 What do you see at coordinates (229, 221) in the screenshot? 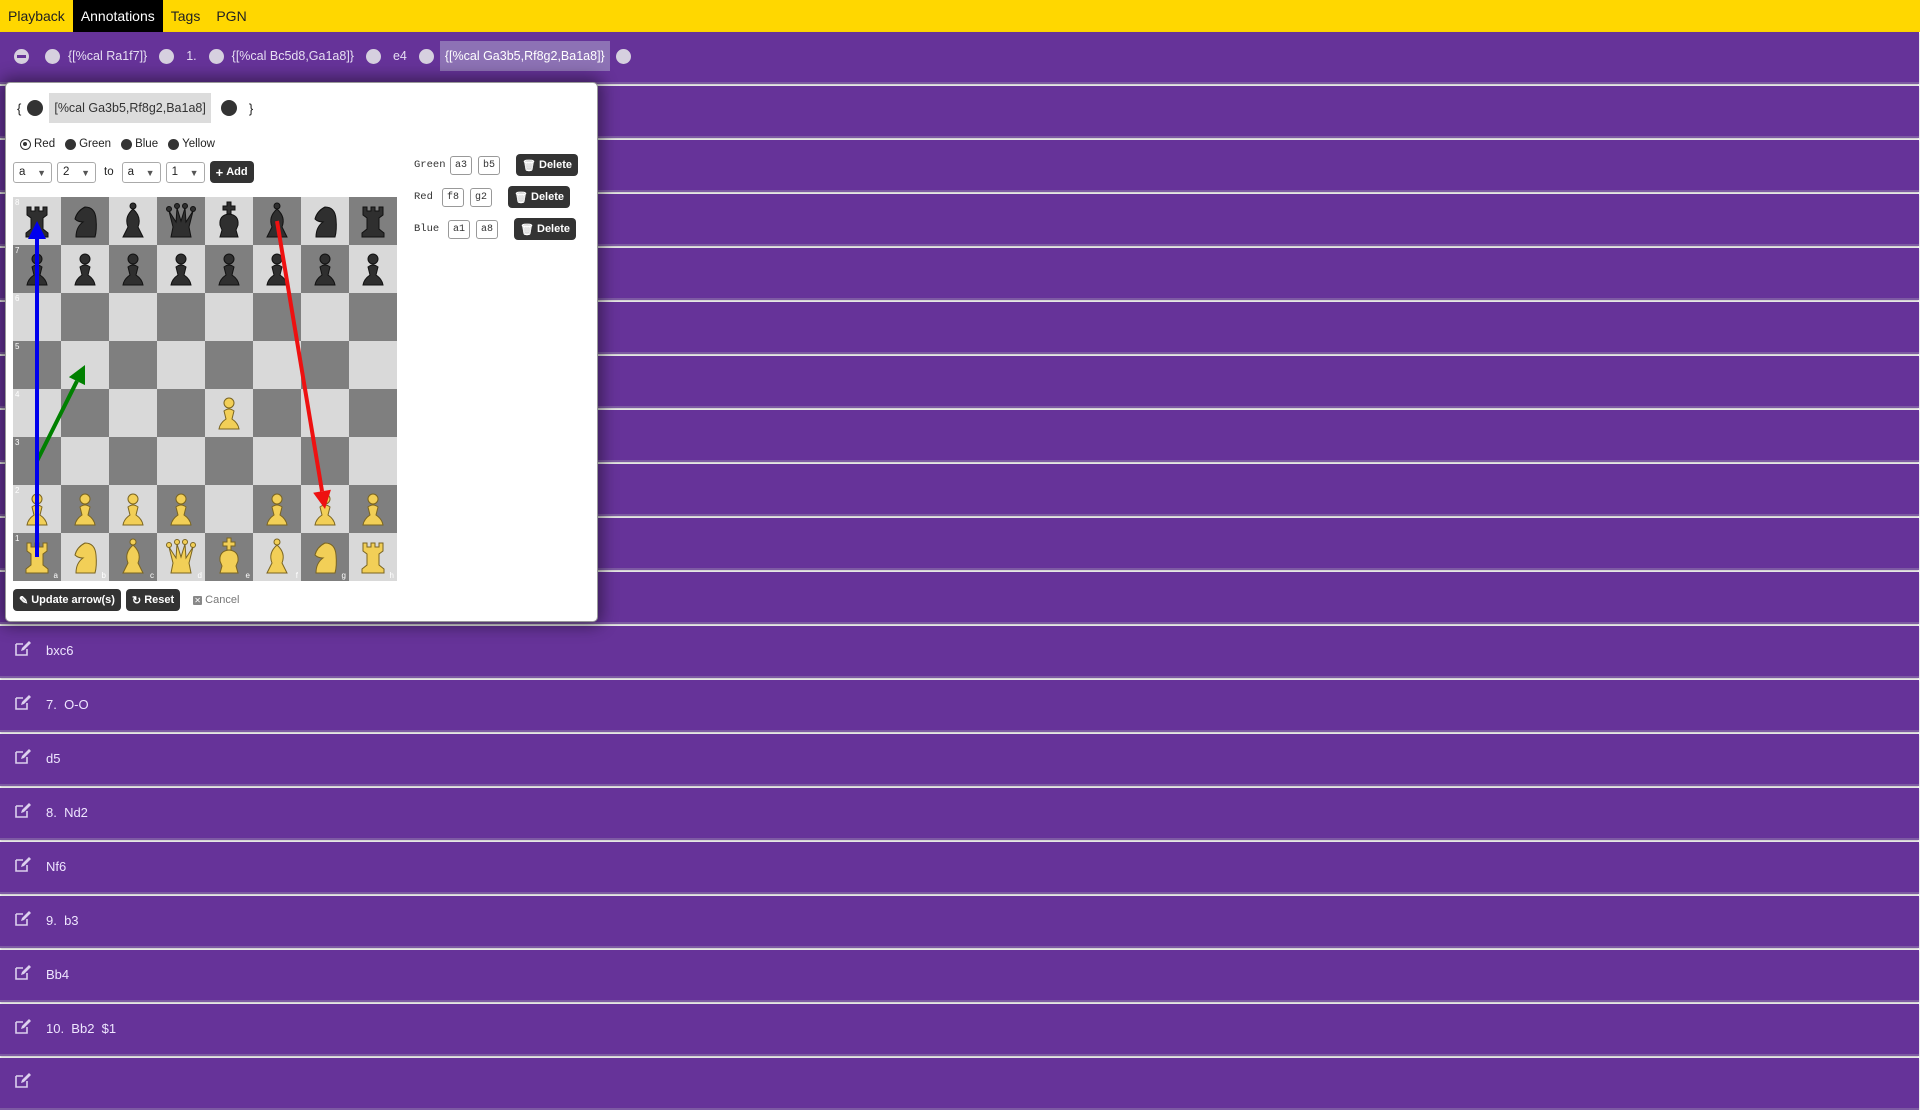
I see `board-square-e8` at bounding box center [229, 221].